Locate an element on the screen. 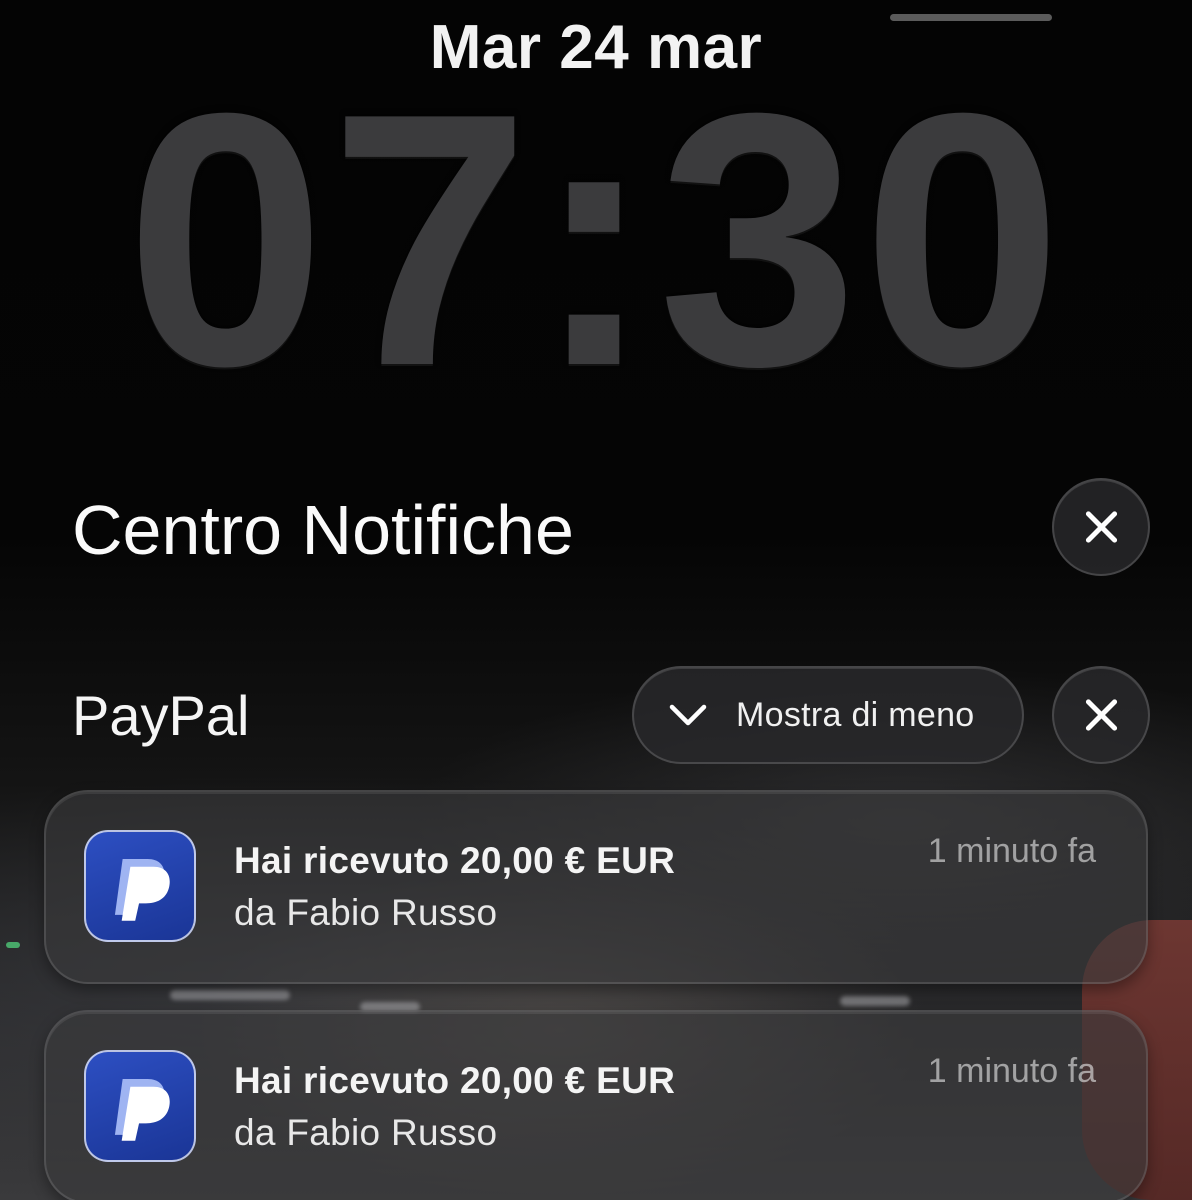  show-less-button: Mostra di meno is located at coordinates (828, 715).